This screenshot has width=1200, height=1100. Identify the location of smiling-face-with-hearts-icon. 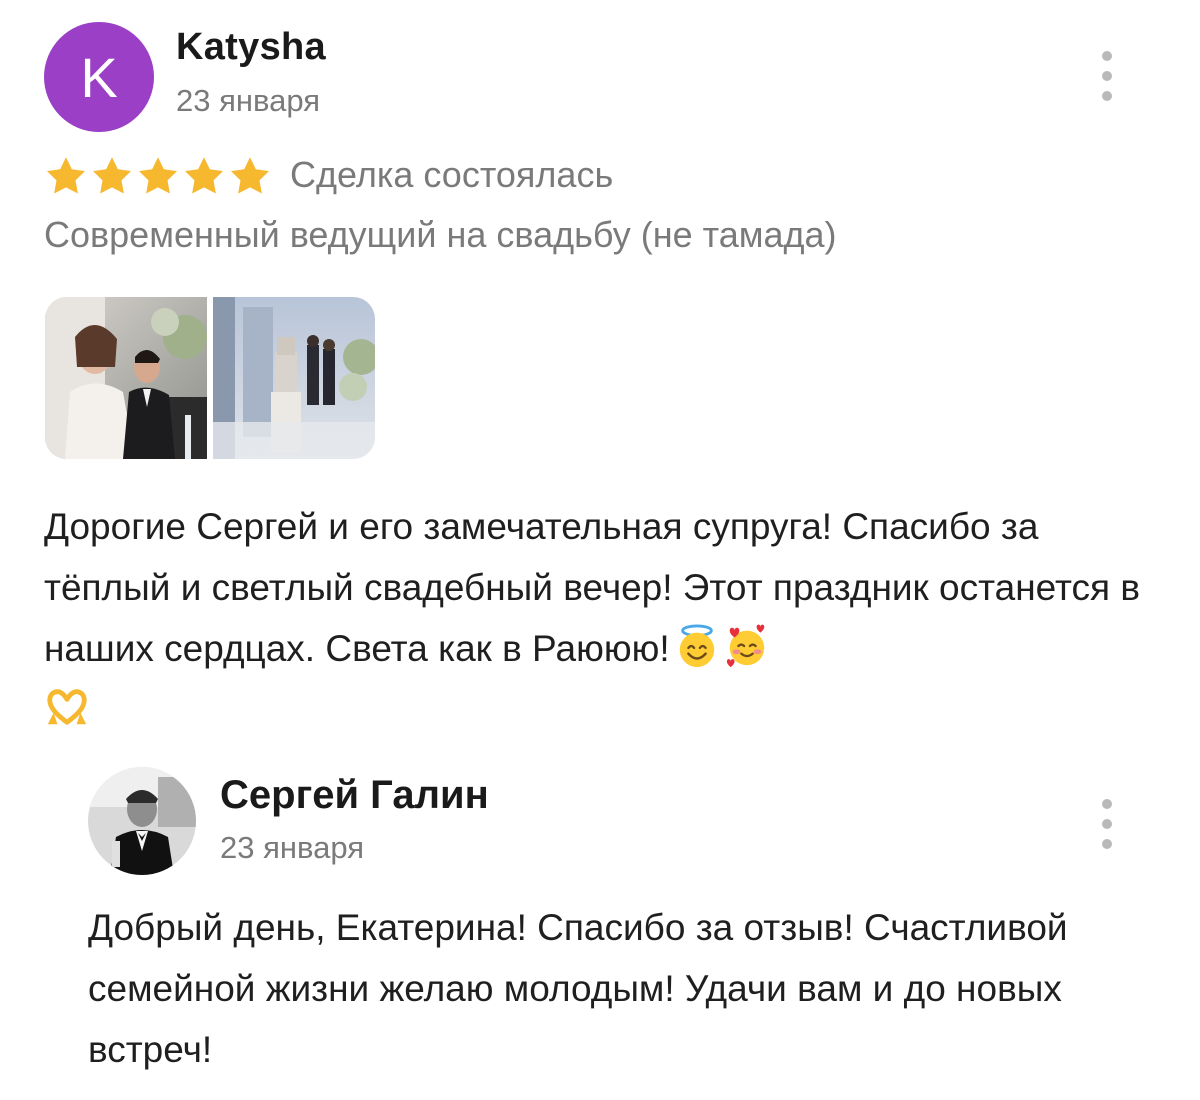
(747, 646).